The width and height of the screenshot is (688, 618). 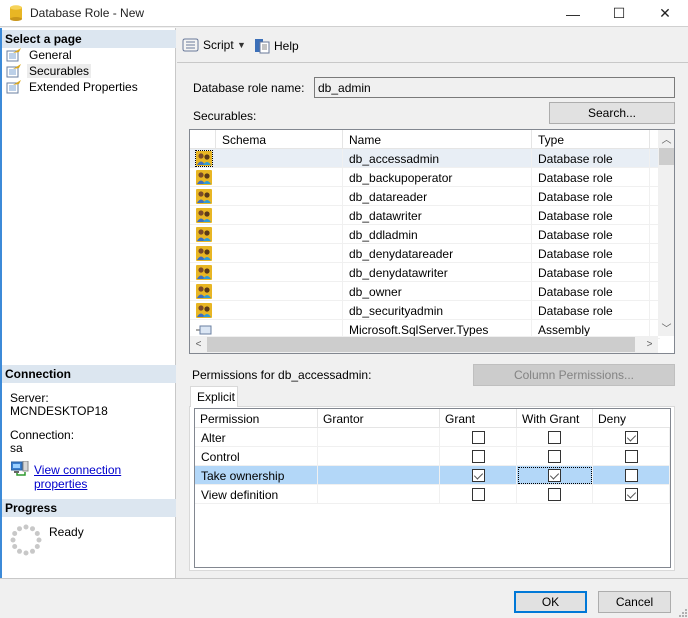 I want to click on securable-row: db_owner Database role, so click(x=425, y=291).